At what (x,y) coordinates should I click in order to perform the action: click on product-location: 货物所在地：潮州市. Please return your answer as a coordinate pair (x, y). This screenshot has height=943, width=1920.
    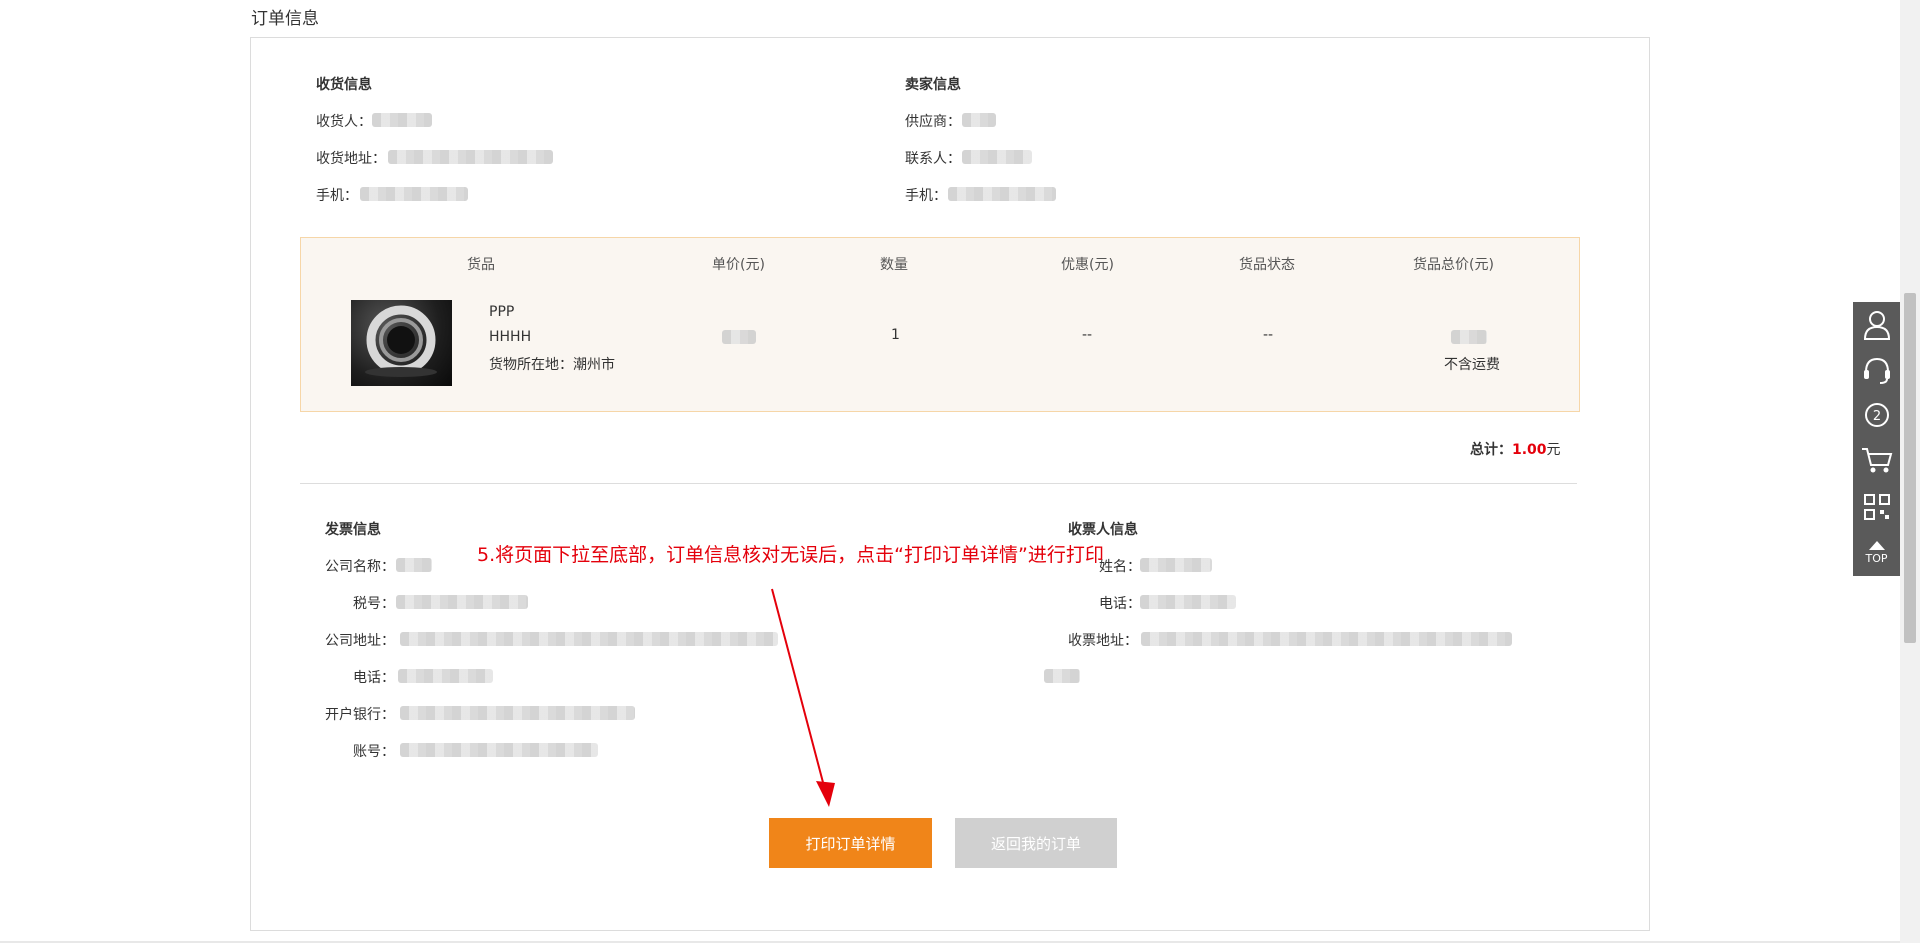
    Looking at the image, I should click on (552, 365).